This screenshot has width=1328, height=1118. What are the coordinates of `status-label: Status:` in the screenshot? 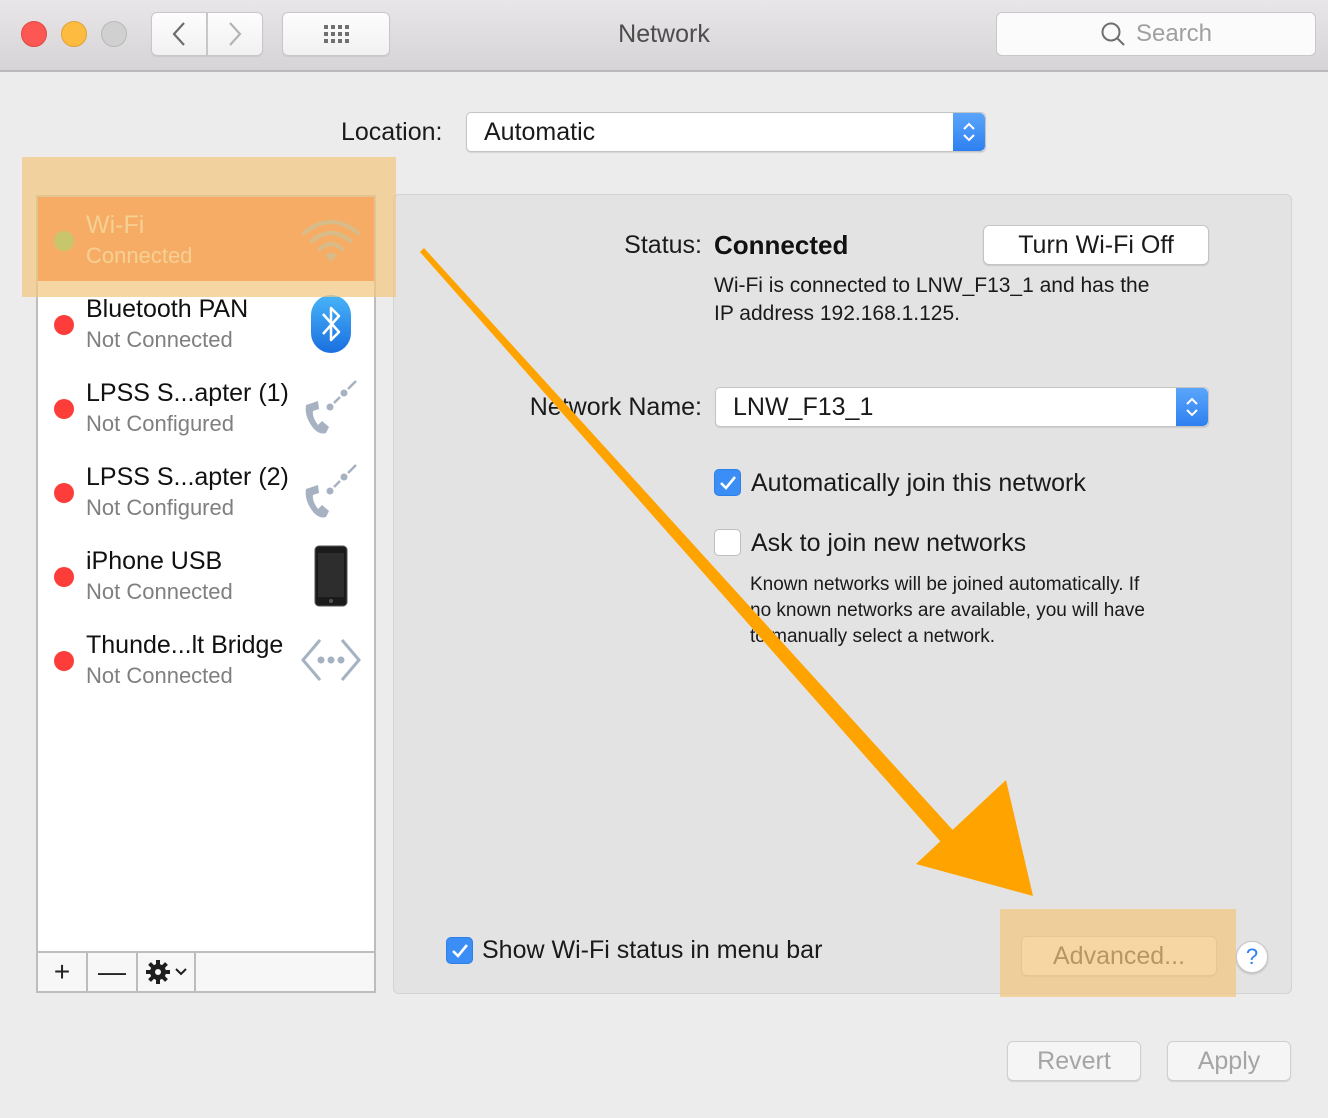 It's located at (663, 245).